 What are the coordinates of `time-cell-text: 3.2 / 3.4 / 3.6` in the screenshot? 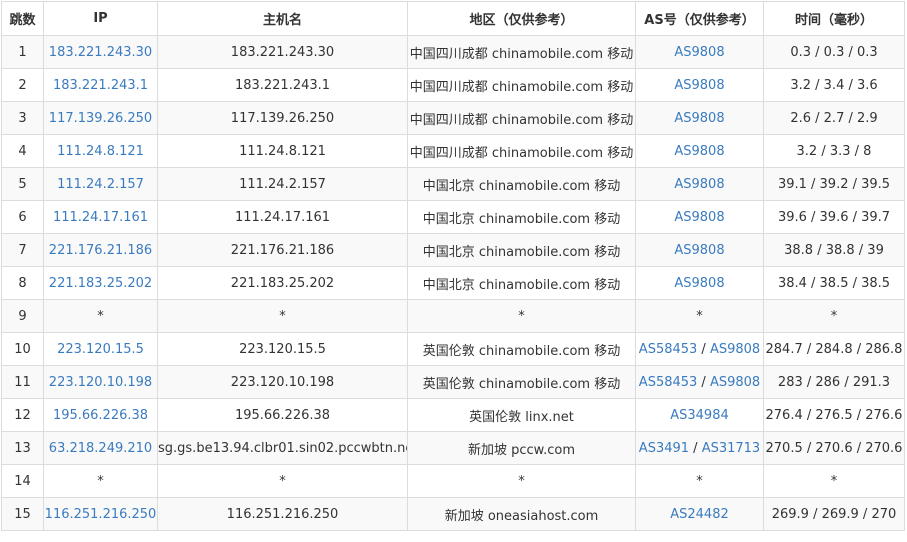 It's located at (834, 85).